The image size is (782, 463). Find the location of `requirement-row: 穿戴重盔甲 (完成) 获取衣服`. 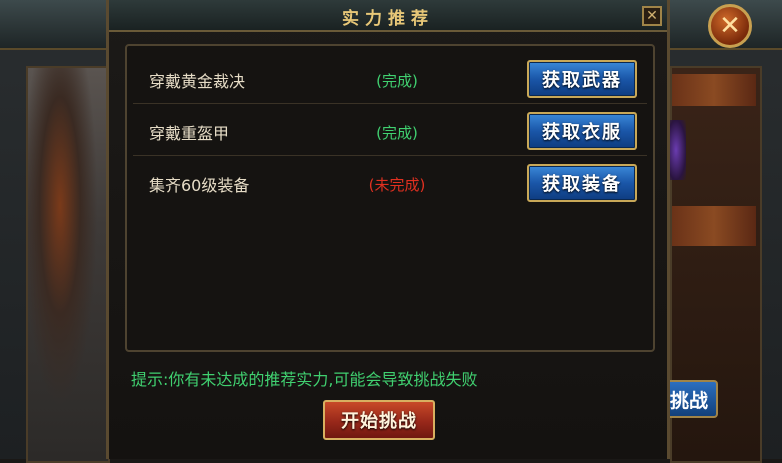

requirement-row: 穿戴重盔甲 (完成) 获取衣服 is located at coordinates (390, 130).